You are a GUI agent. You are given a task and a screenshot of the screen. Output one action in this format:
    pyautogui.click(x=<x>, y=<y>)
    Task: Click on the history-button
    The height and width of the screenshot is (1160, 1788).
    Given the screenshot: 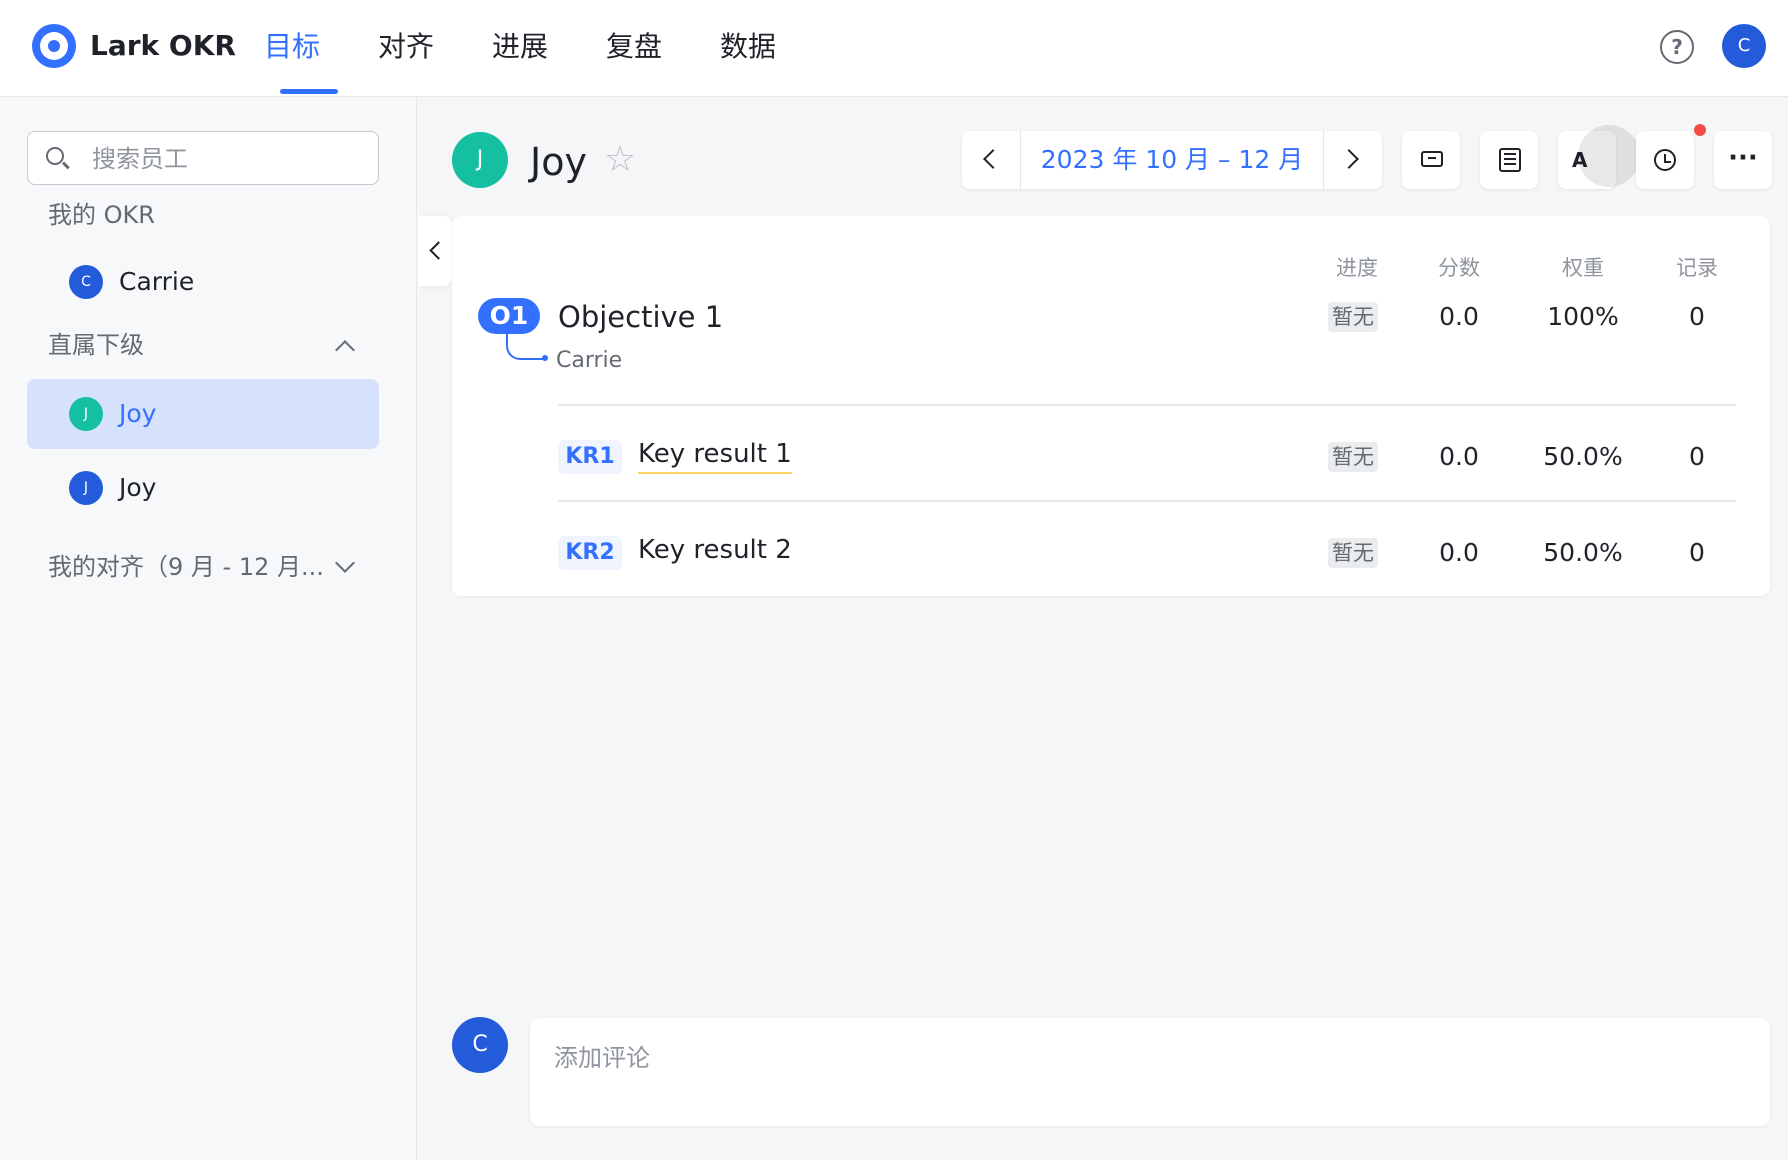 What is the action you would take?
    pyautogui.click(x=1665, y=160)
    